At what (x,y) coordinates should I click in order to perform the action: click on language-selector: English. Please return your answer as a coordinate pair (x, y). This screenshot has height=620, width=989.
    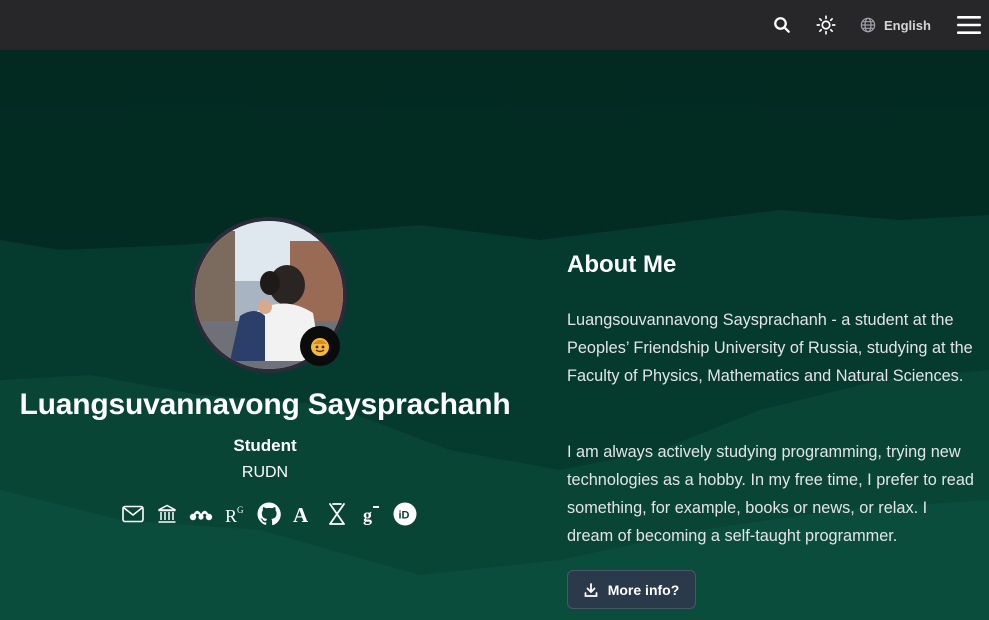
    Looking at the image, I should click on (898, 25).